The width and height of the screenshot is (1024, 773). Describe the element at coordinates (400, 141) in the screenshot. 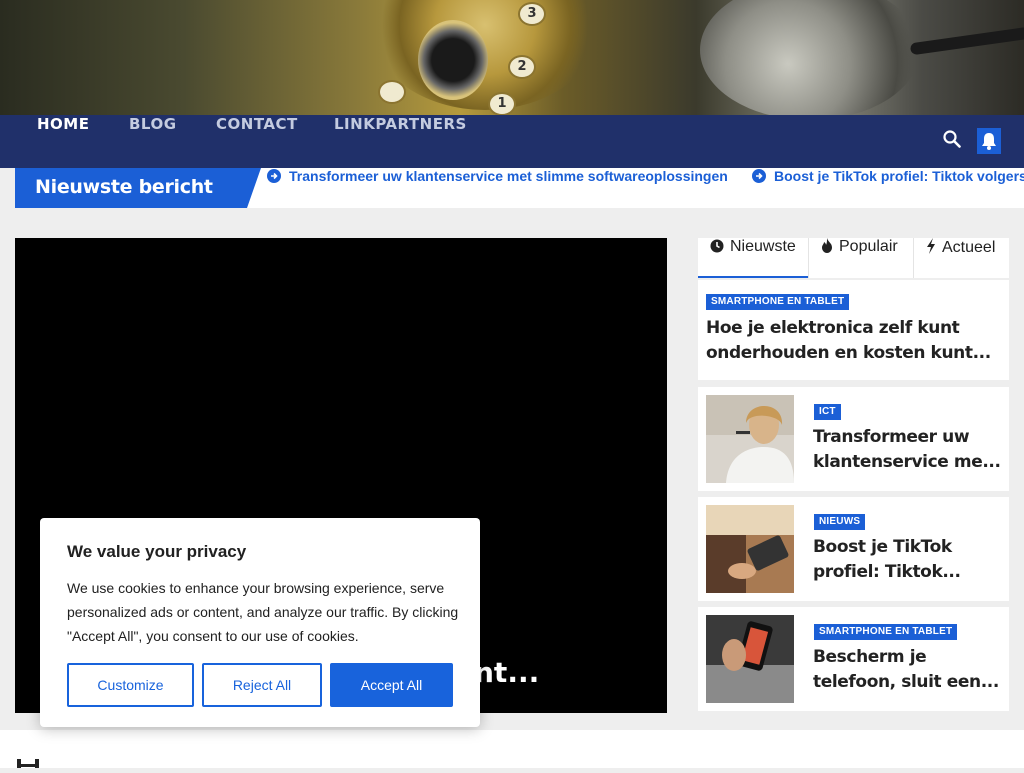

I see `nav-linkpartners: LINKPARTNERS` at that location.